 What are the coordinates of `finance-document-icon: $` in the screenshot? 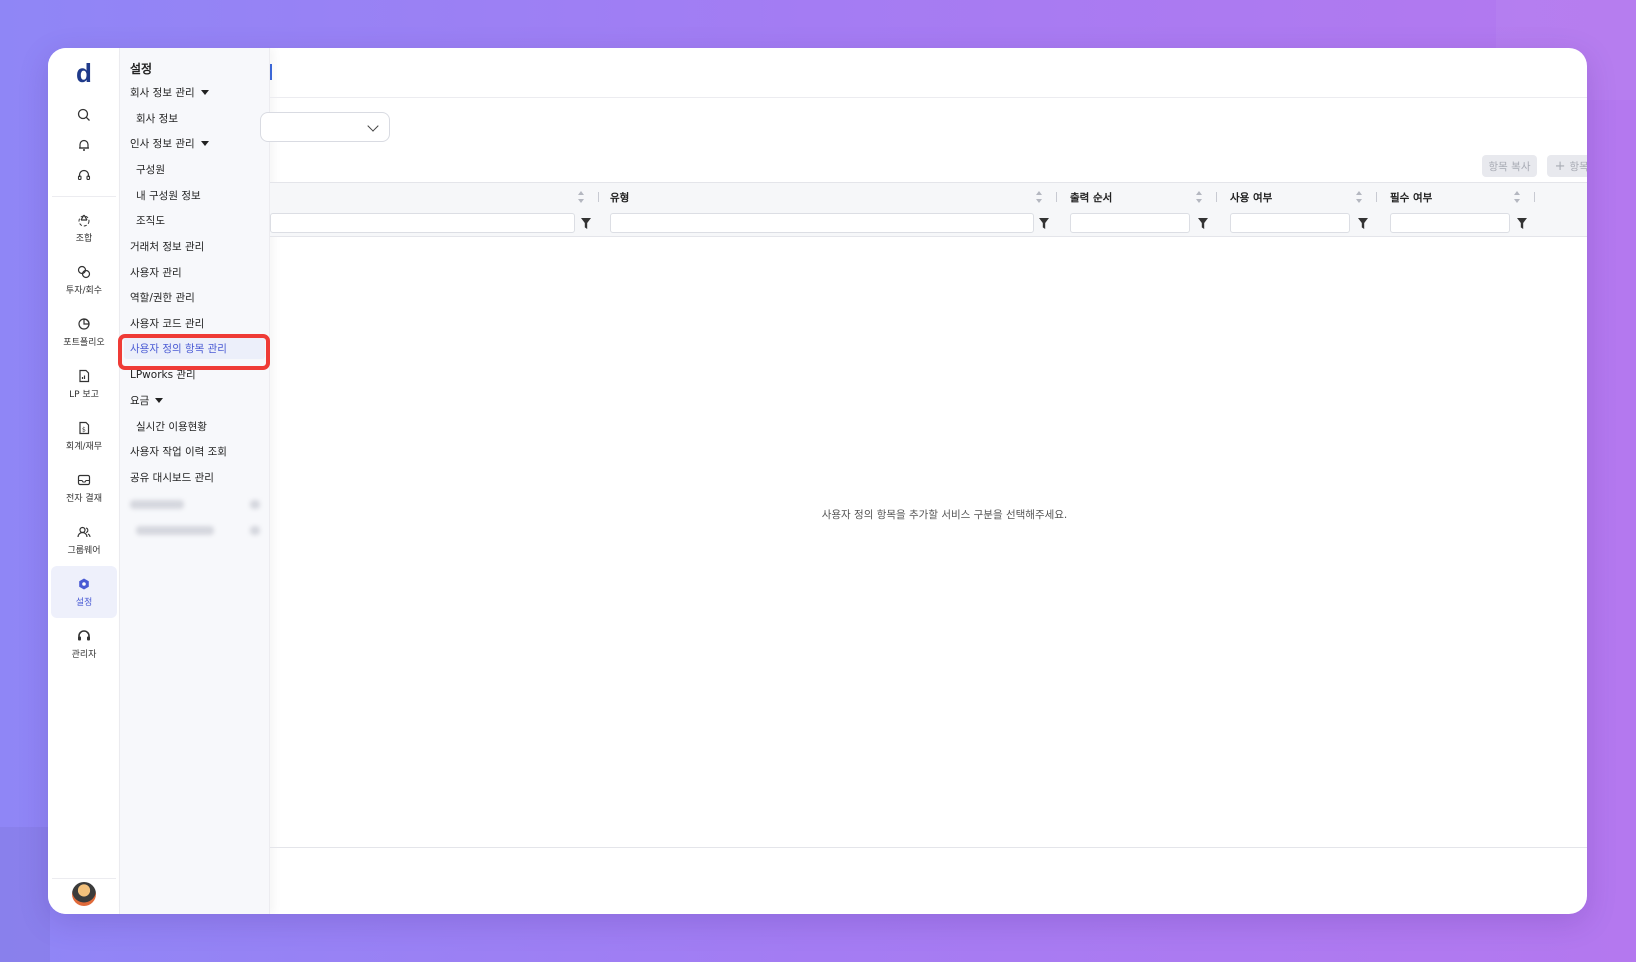 It's located at (84, 427).